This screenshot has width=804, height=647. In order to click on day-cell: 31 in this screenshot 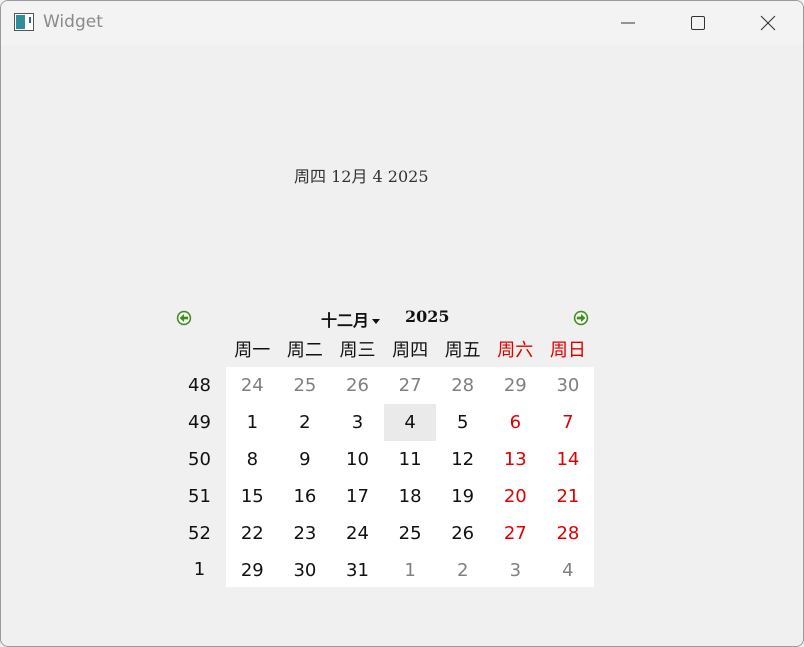, I will do `click(357, 570)`.